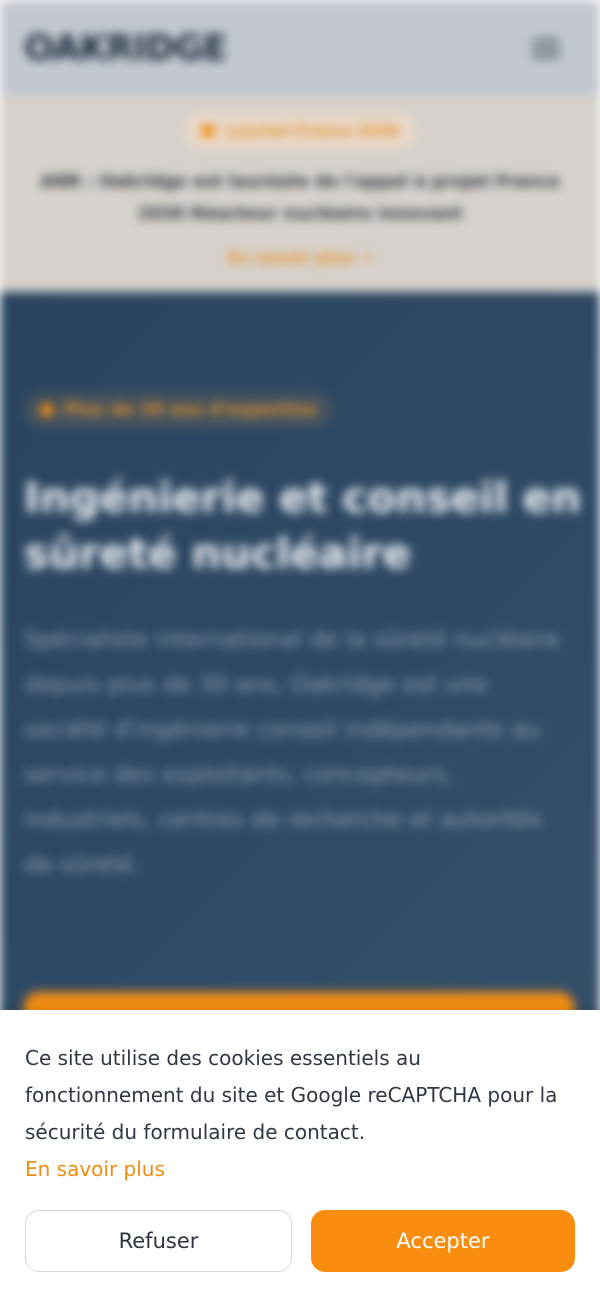 Image resolution: width=600 pixels, height=1298 pixels. What do you see at coordinates (312, 131) in the screenshot?
I see `announcement-badge-label: Lauréat France 2030` at bounding box center [312, 131].